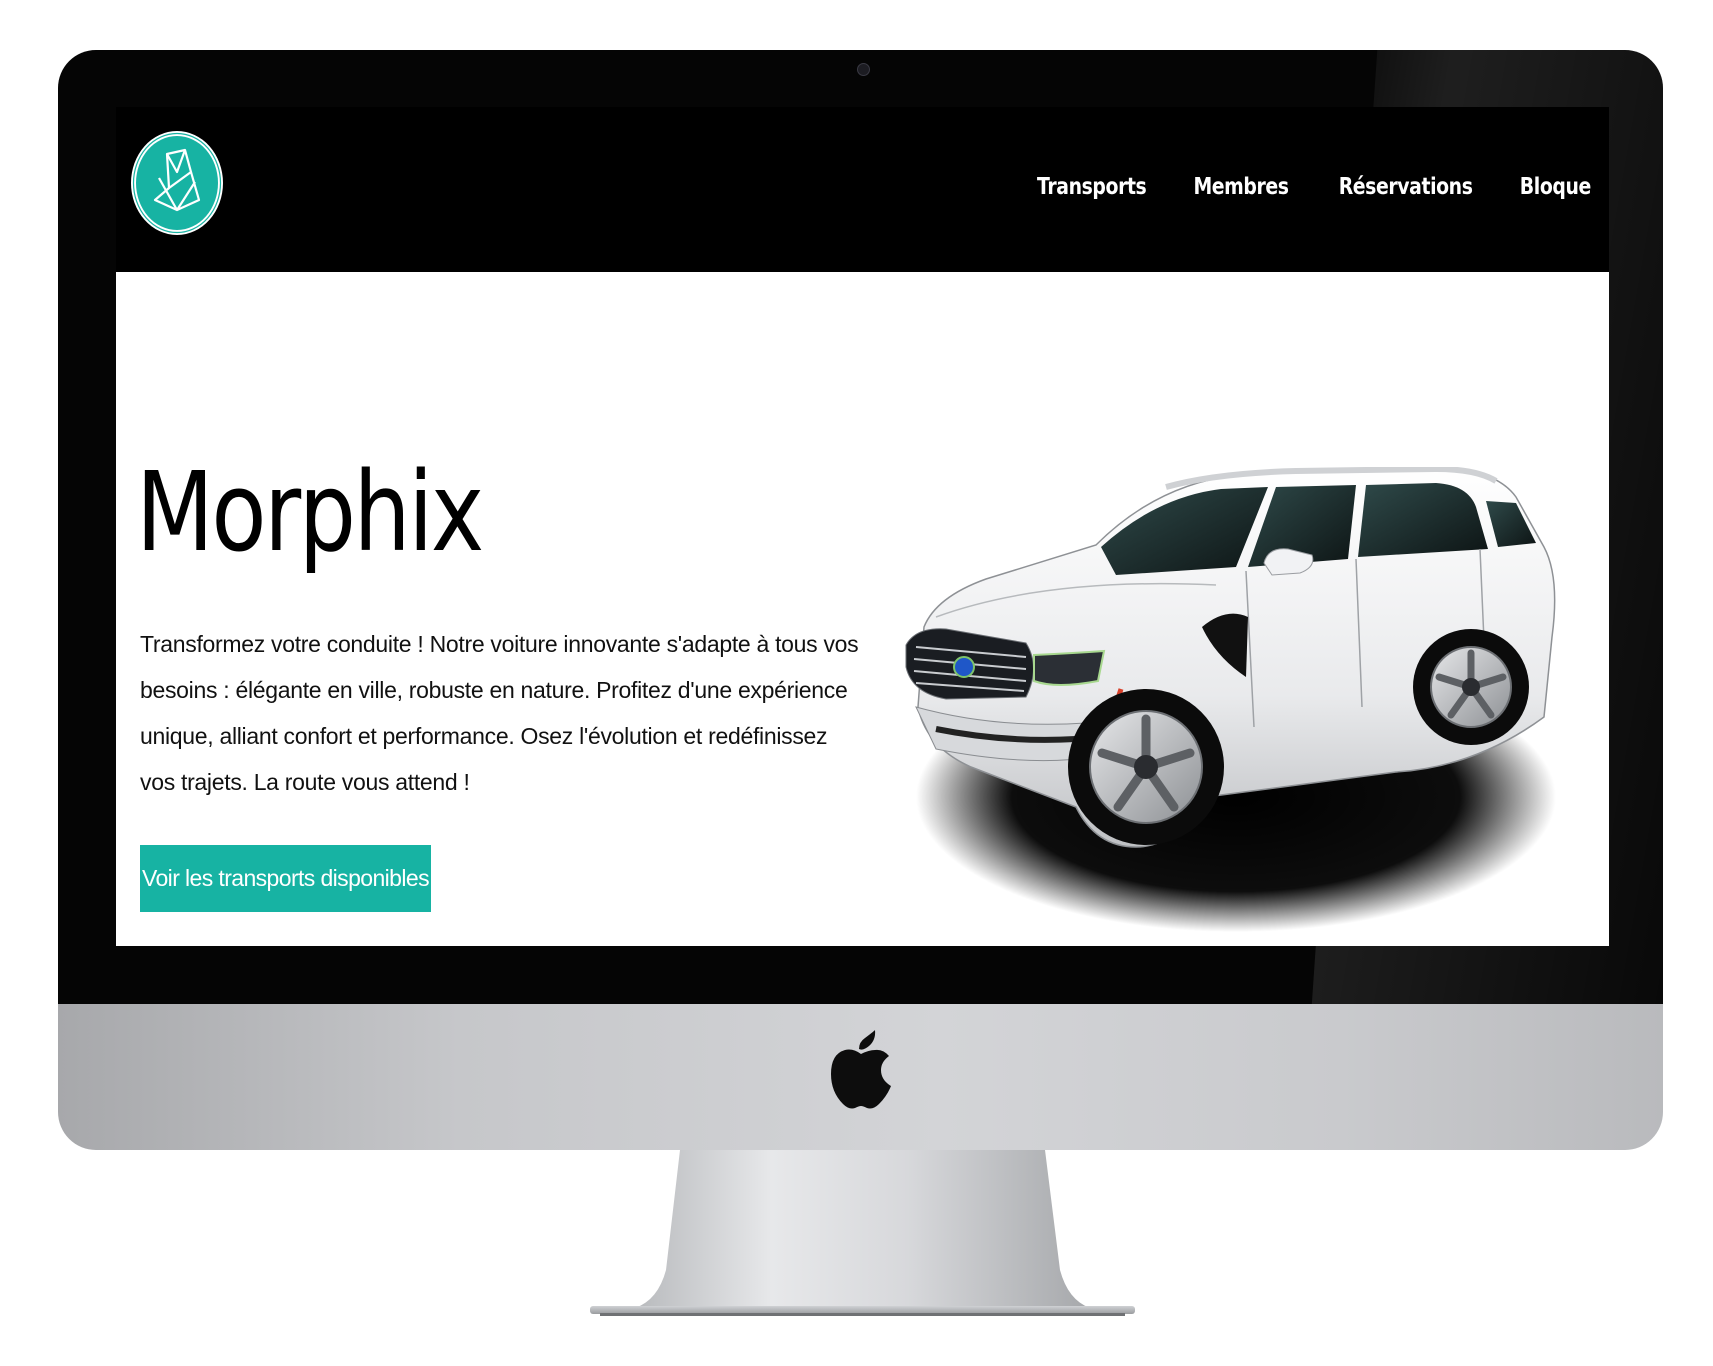 The image size is (1713, 1366). Describe the element at coordinates (310, 512) in the screenshot. I see `hero-title: Morphix` at that location.